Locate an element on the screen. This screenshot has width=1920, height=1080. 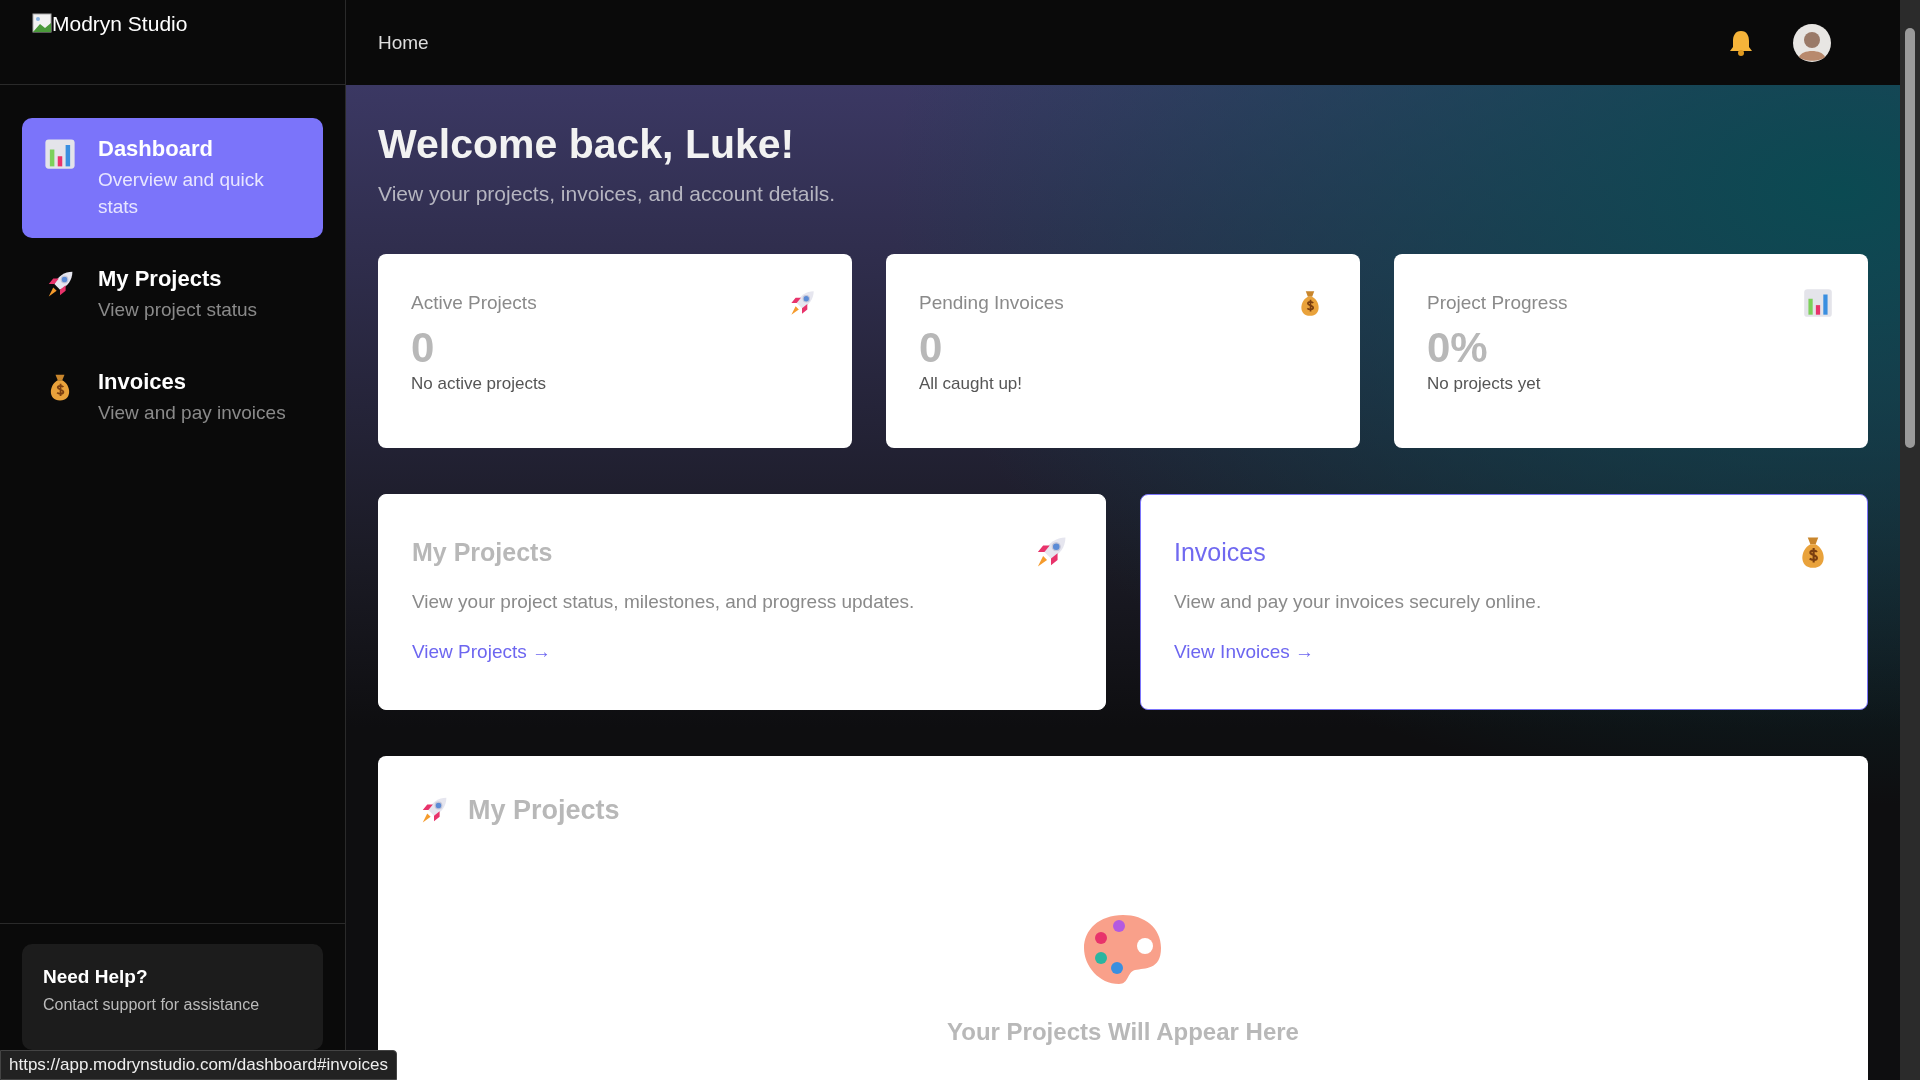
stat-label: Active Projects is located at coordinates (474, 303).